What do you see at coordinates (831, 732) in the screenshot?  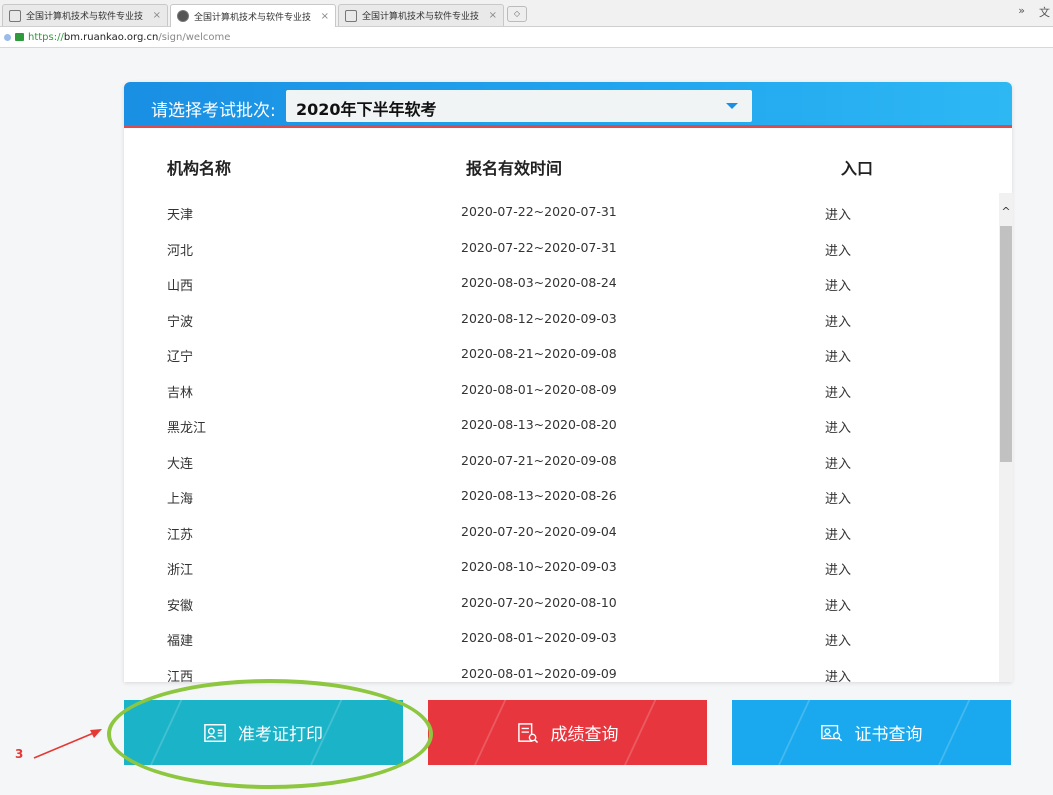 I see `certificate-search-icon` at bounding box center [831, 732].